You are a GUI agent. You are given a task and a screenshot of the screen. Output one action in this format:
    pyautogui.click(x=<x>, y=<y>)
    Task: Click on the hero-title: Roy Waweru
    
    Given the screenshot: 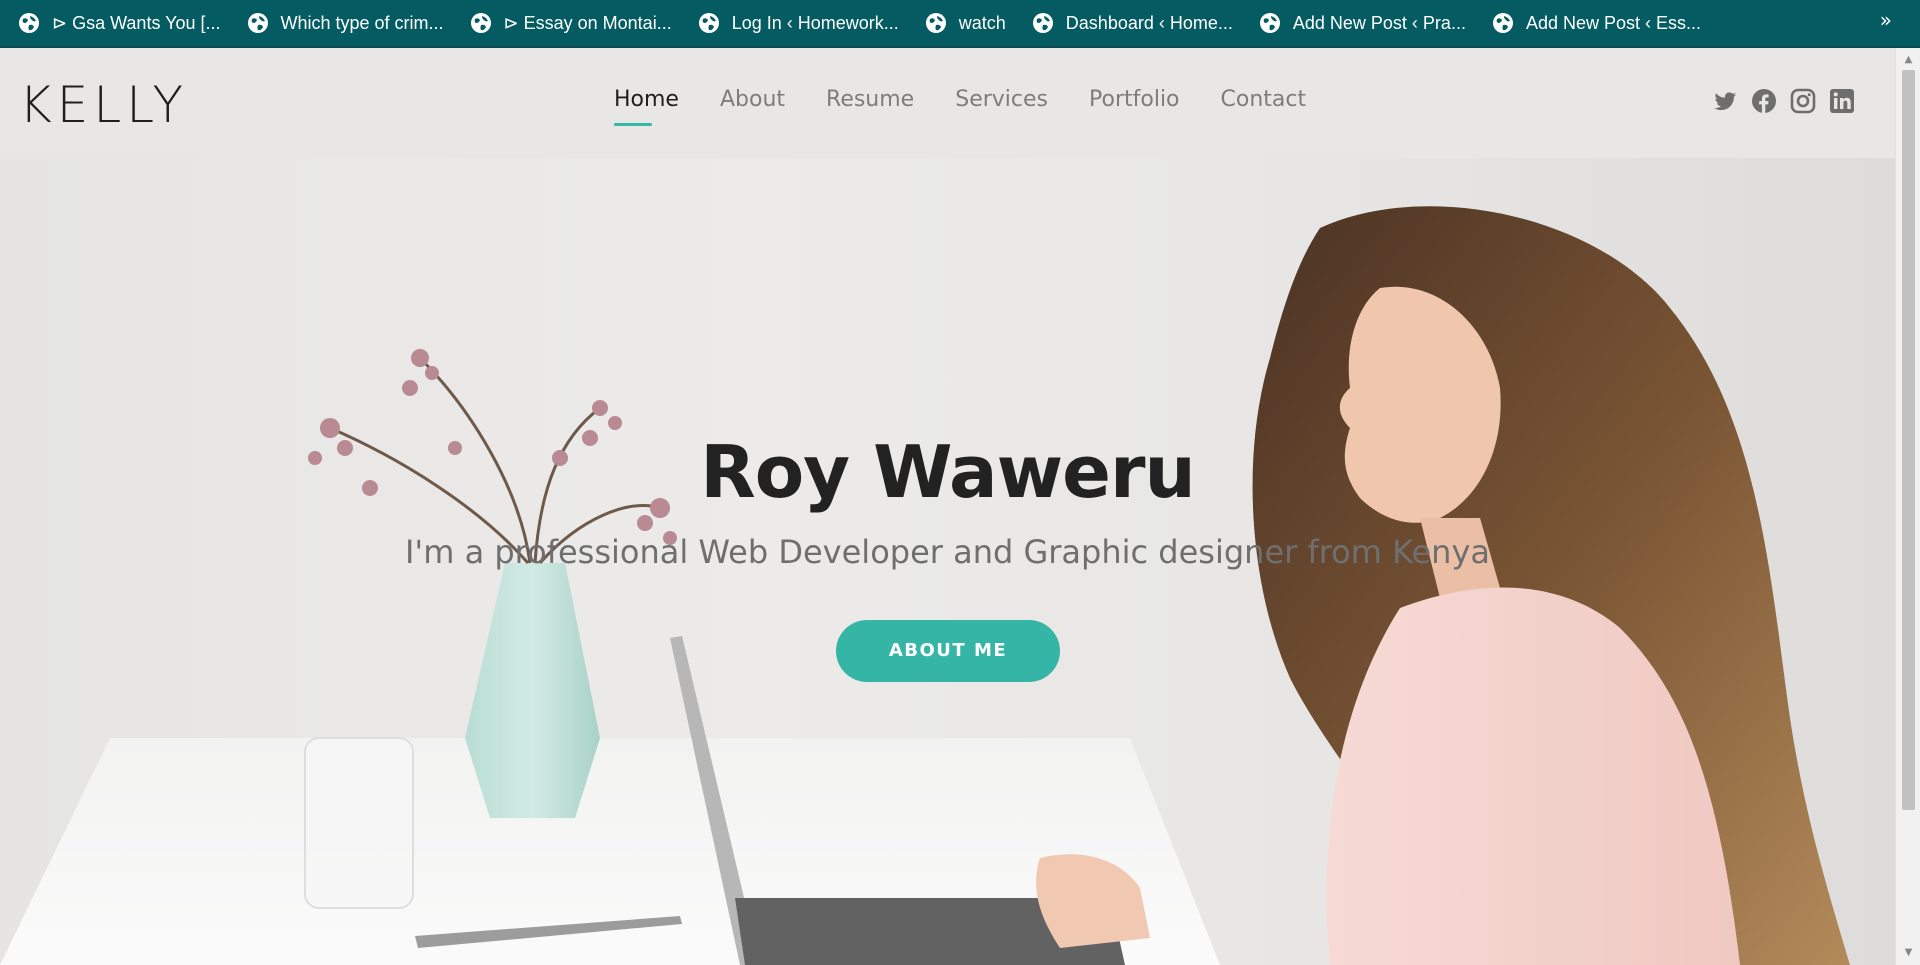 What is the action you would take?
    pyautogui.click(x=947, y=472)
    